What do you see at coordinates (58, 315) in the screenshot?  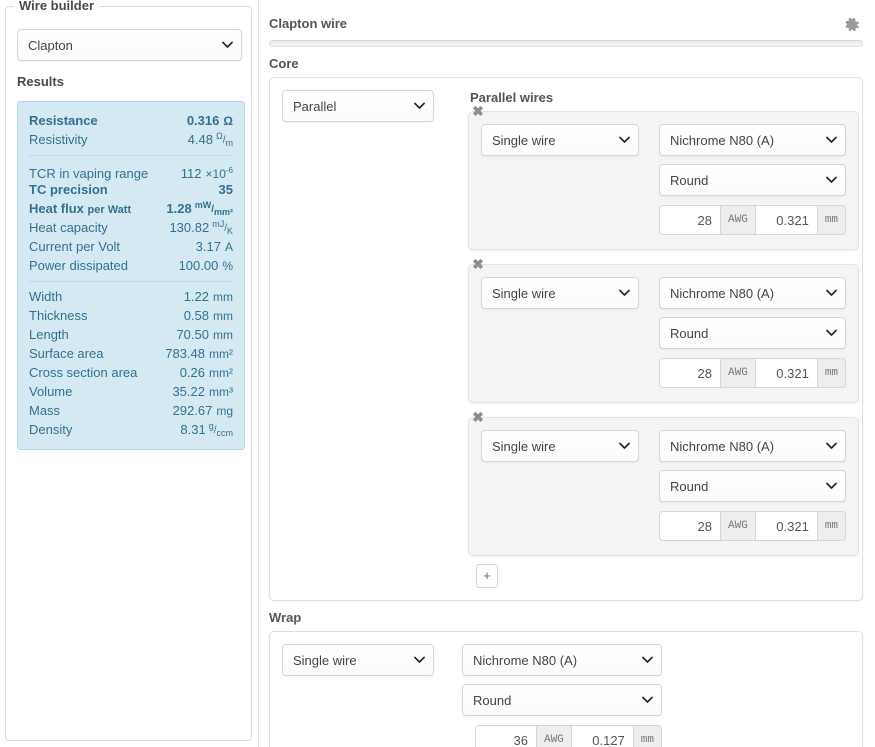 I see `result-label: Thickness` at bounding box center [58, 315].